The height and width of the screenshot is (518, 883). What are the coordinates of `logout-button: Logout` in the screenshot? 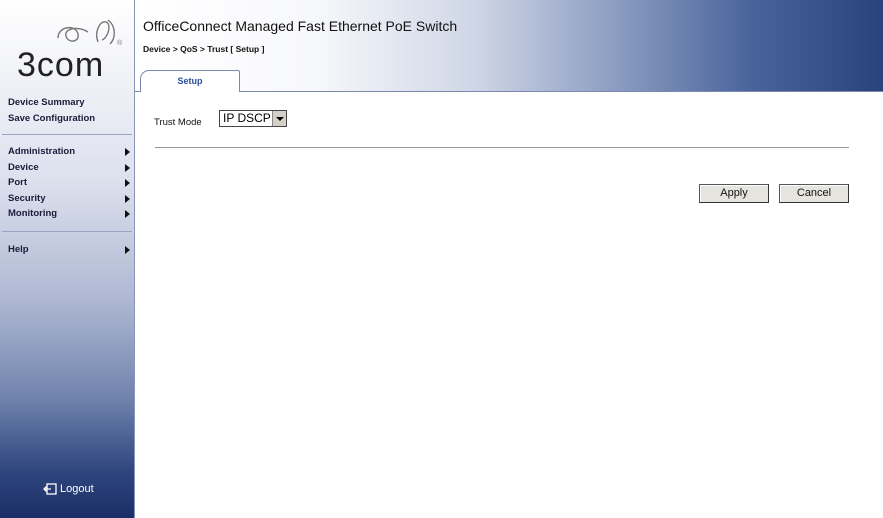 It's located at (68, 489).